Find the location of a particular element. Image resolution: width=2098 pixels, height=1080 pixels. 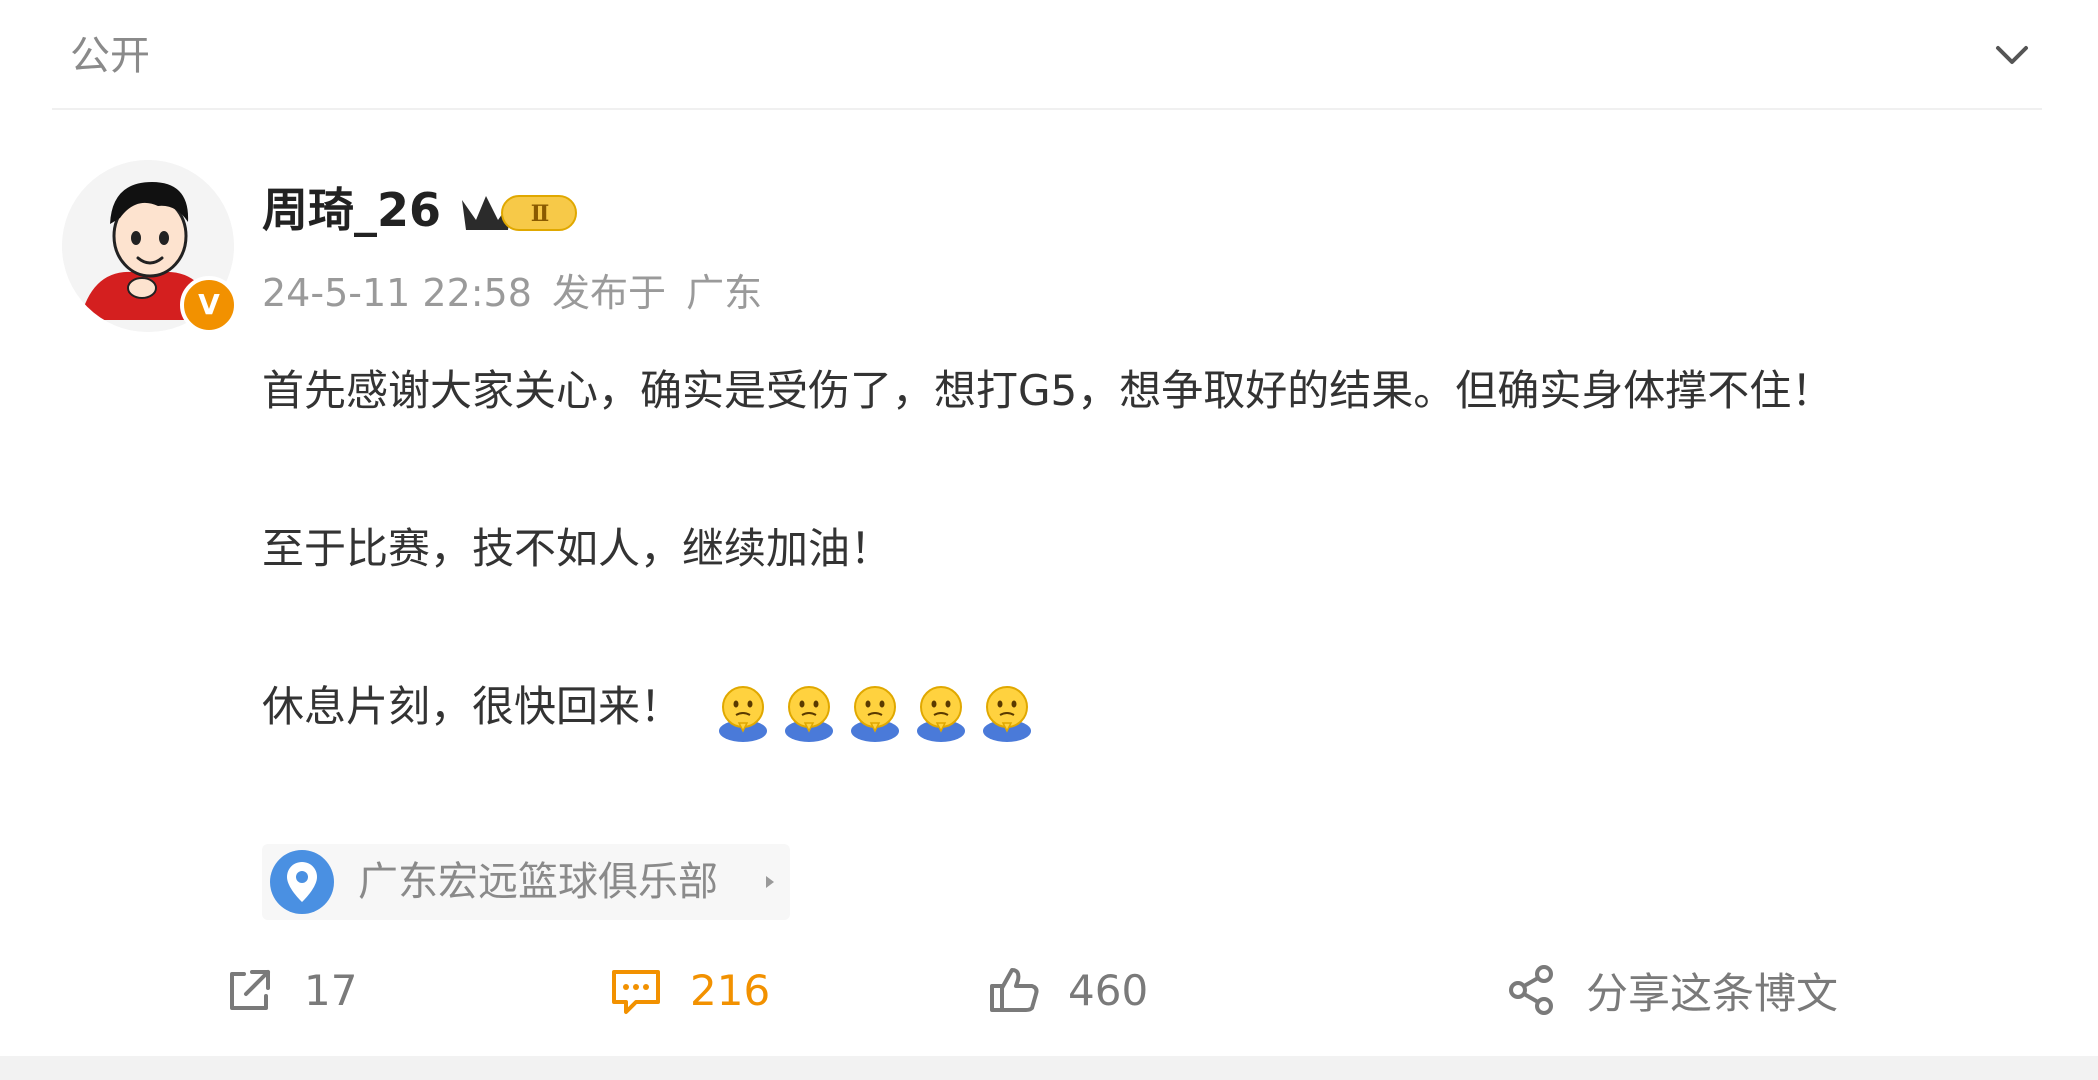

forward-icon is located at coordinates (250, 990).